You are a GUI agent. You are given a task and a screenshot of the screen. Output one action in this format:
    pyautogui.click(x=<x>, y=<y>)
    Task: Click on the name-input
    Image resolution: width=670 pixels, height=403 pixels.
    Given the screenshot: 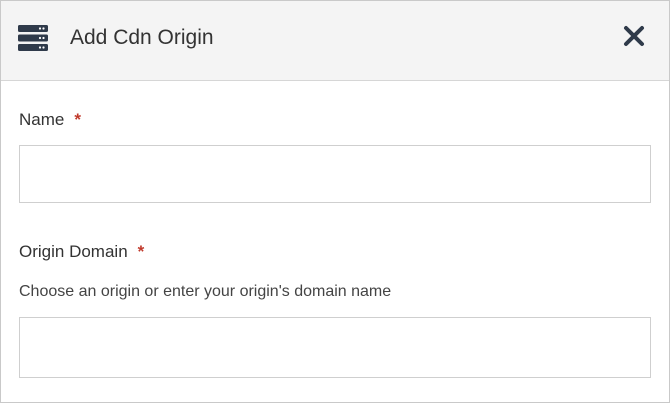 What is the action you would take?
    pyautogui.click(x=335, y=174)
    